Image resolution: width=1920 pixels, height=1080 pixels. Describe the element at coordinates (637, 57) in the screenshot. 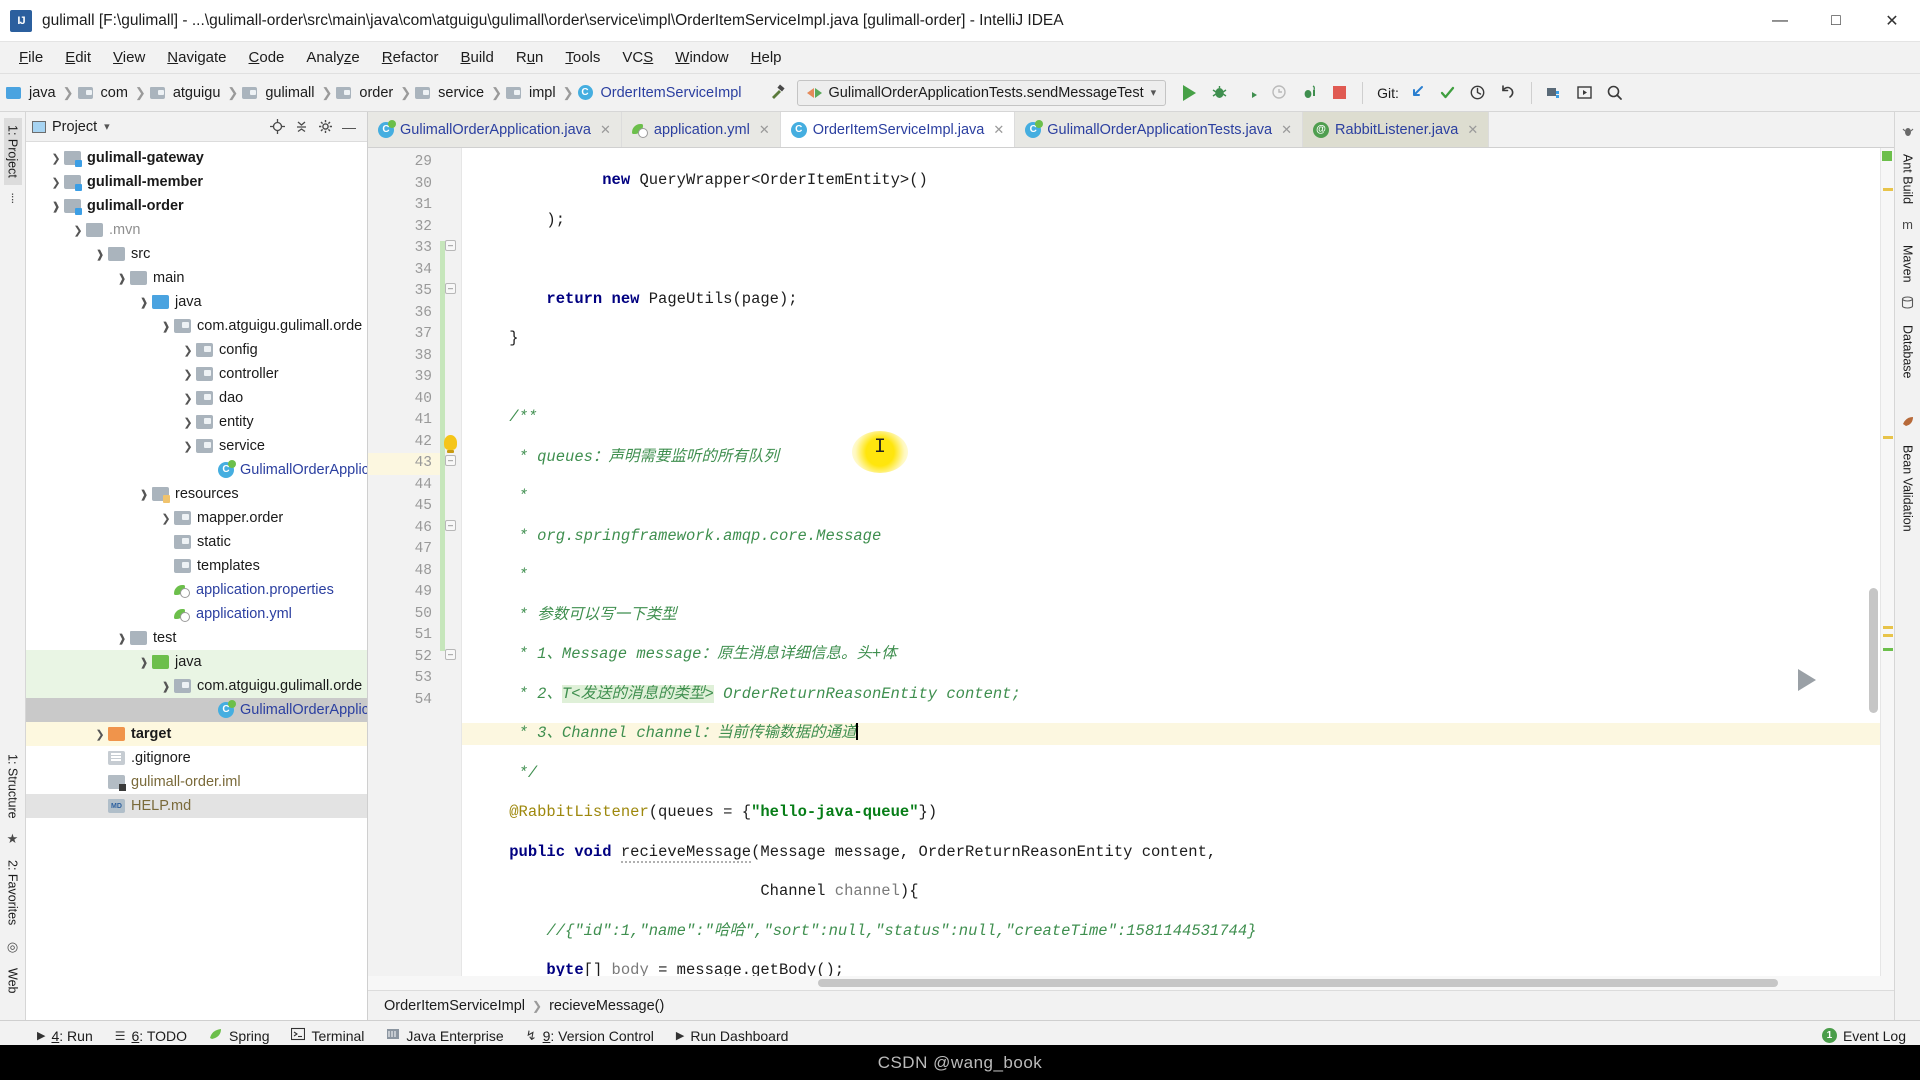

I see `menu-vcs: VCS` at that location.